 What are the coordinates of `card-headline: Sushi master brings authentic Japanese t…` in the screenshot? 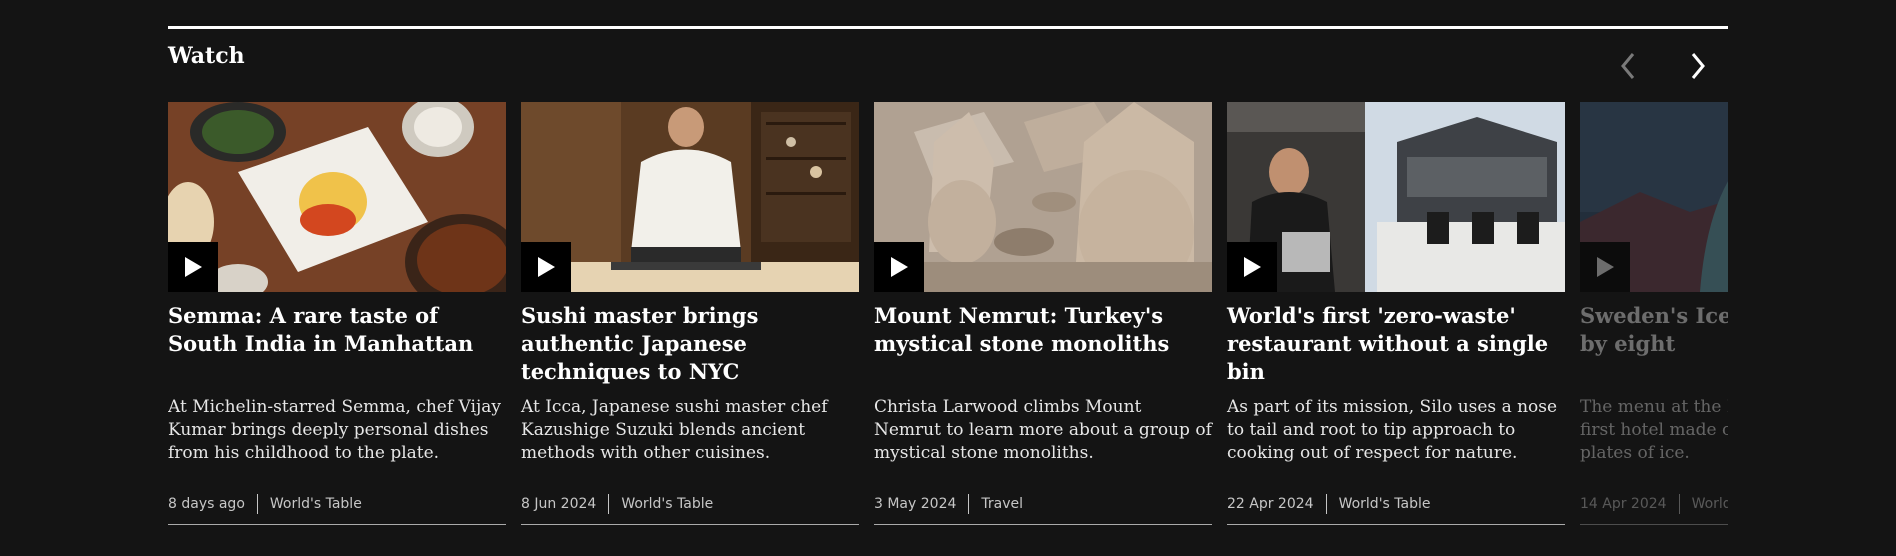 It's located at (690, 344).